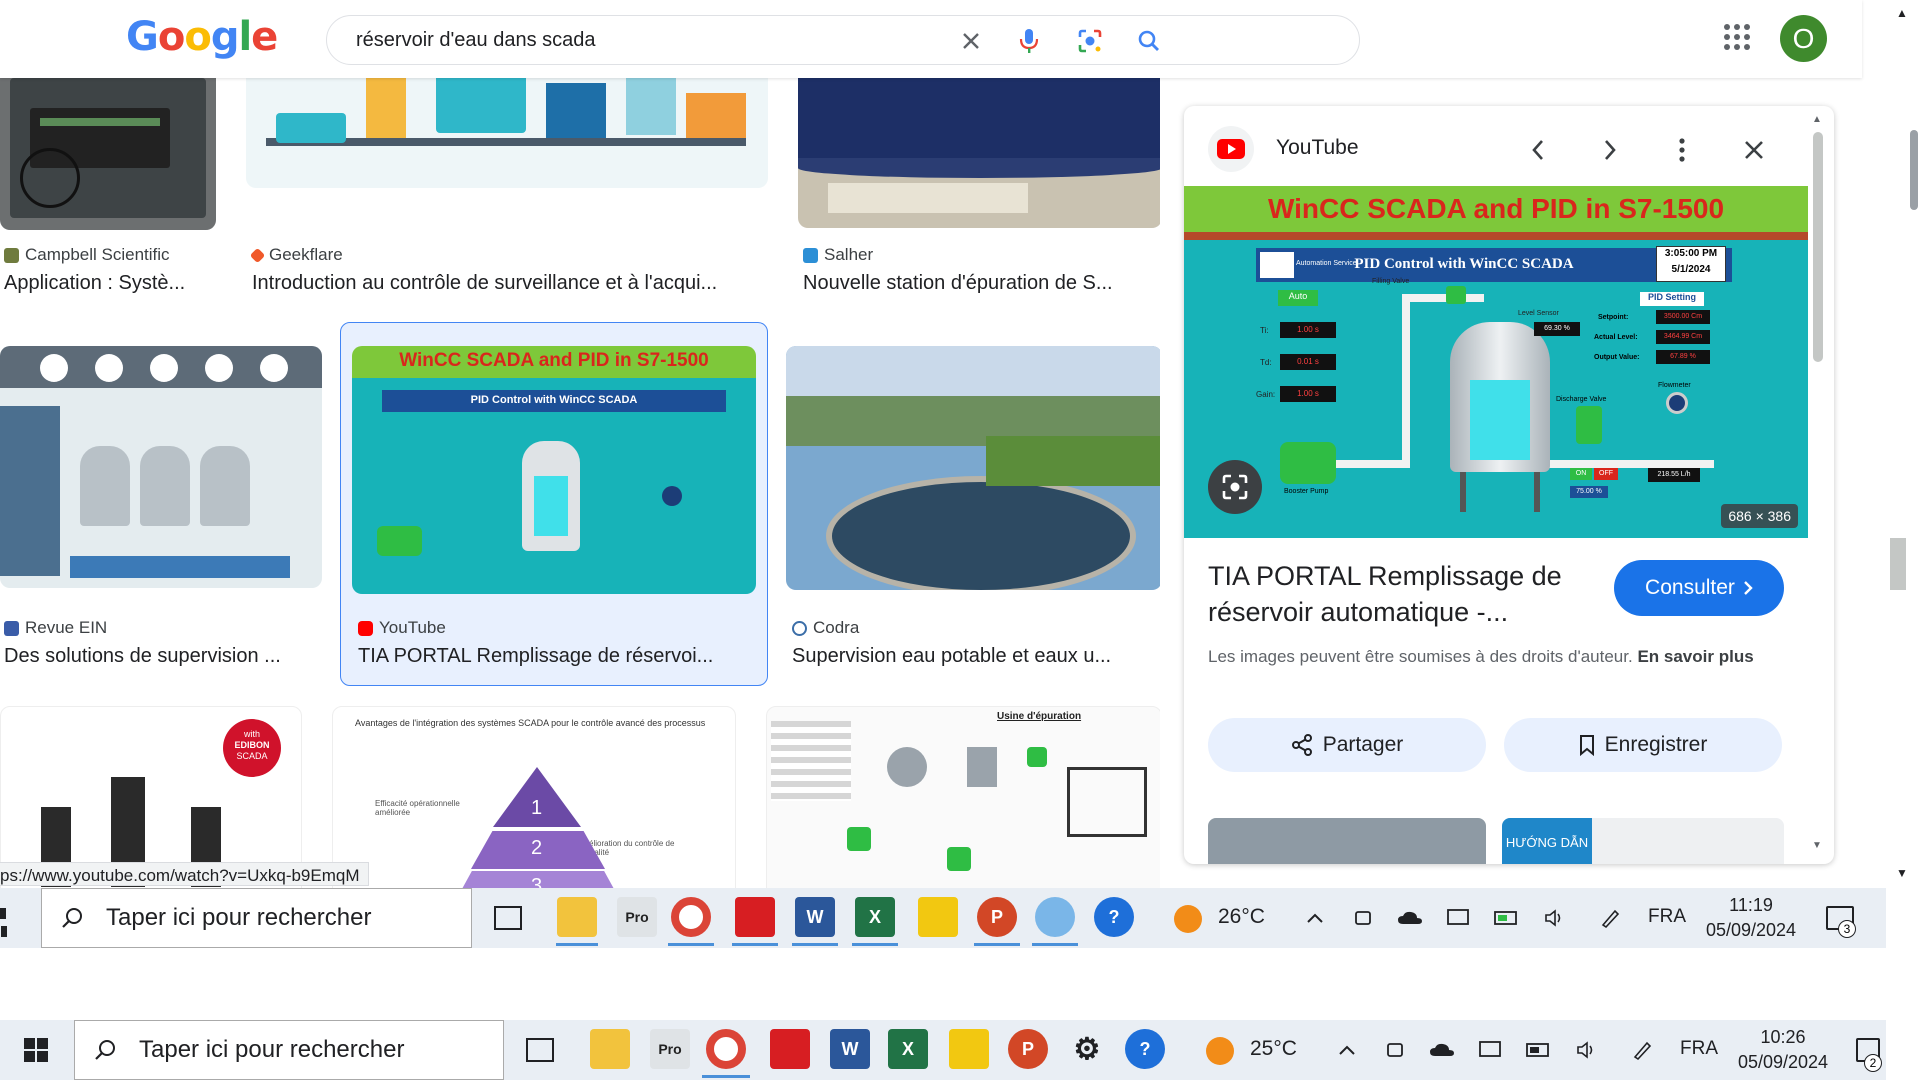  I want to click on previous-icon, so click(1538, 150).